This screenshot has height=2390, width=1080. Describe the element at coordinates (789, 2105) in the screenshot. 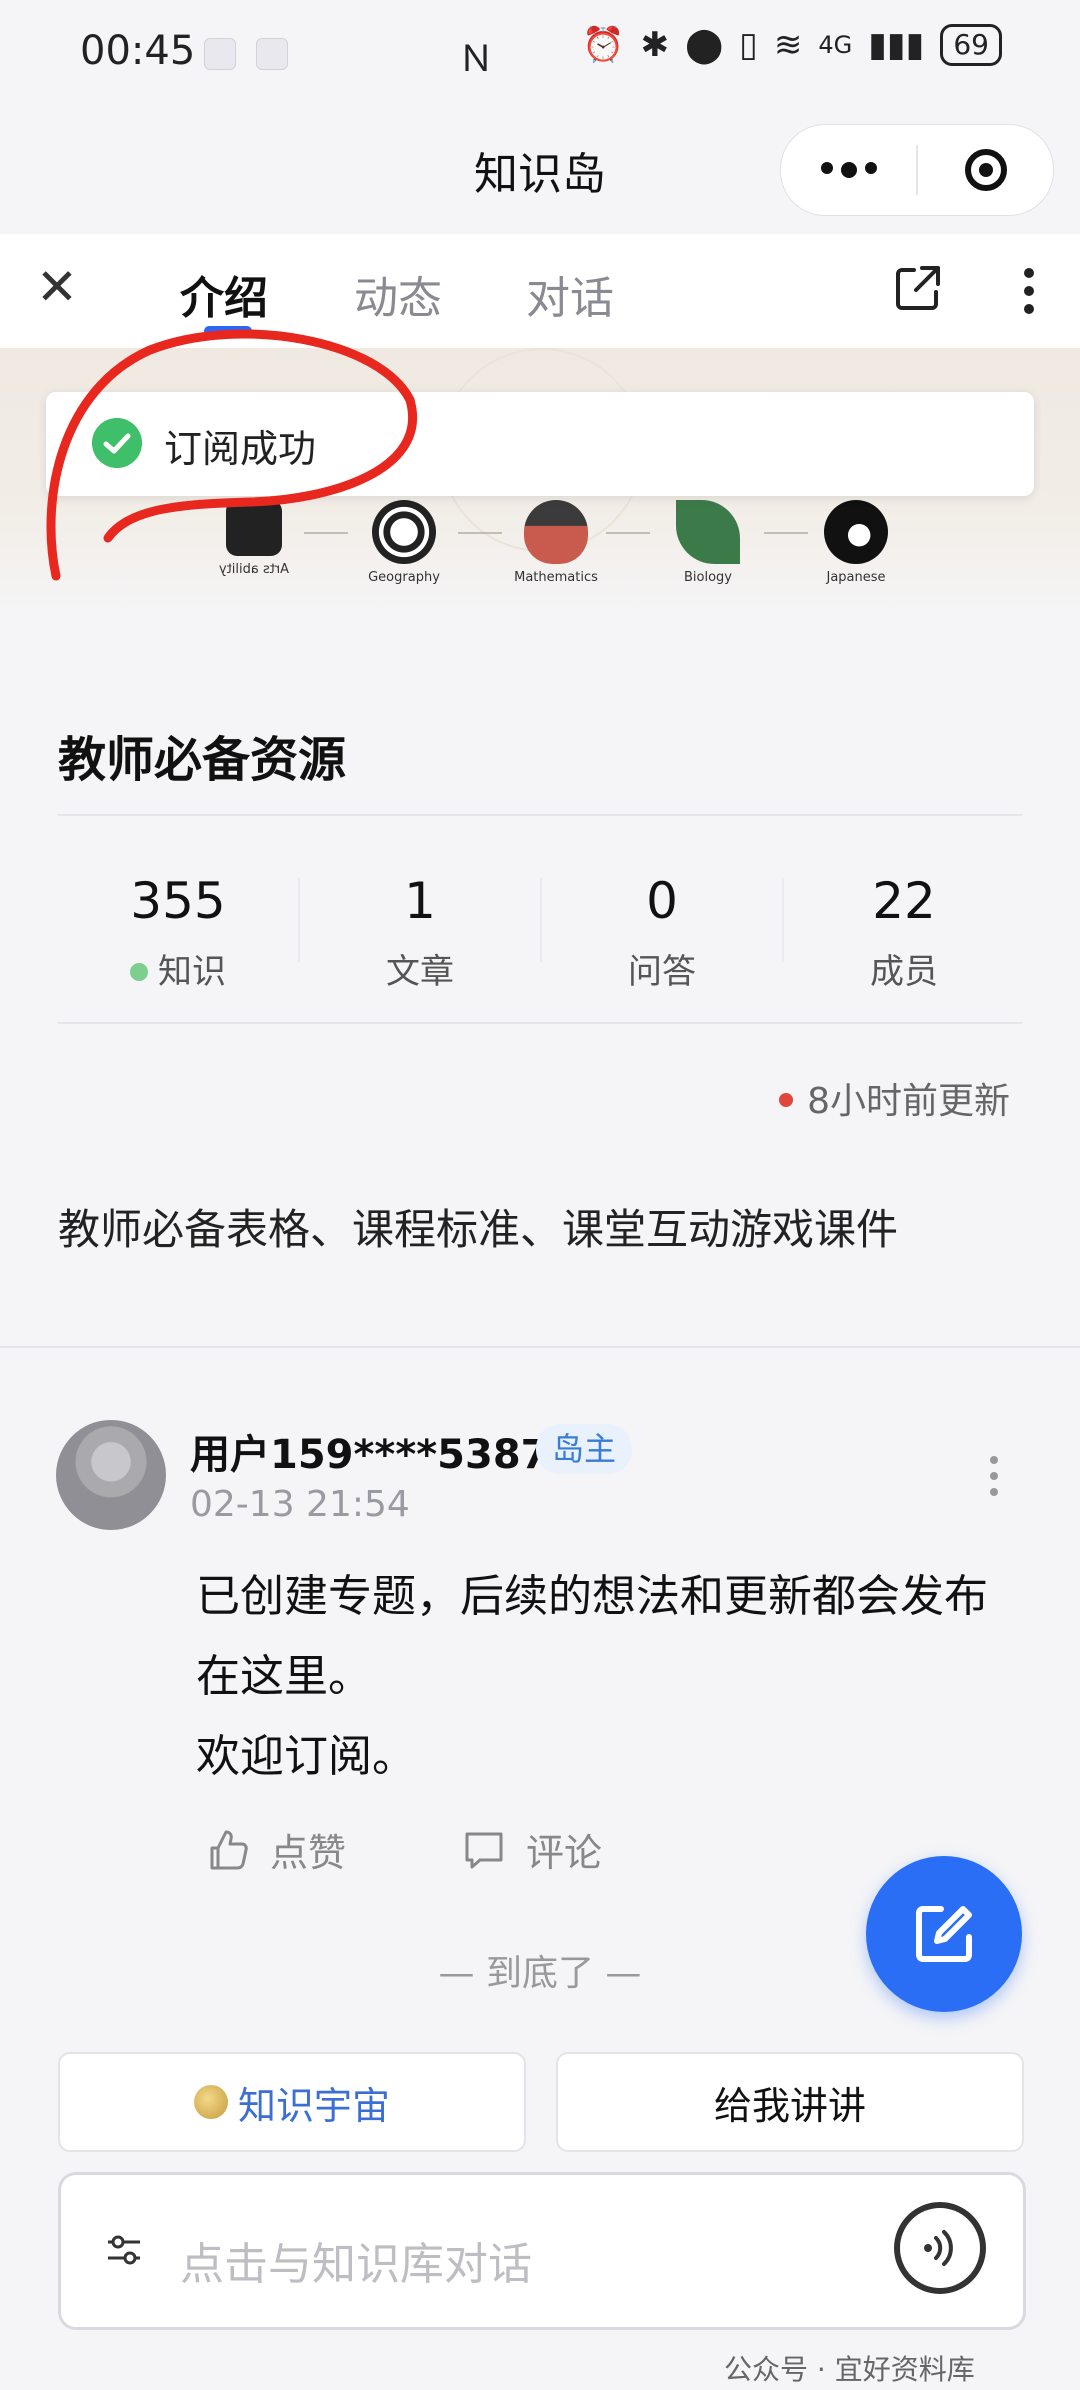

I see `explain-label: 给我讲讲` at that location.